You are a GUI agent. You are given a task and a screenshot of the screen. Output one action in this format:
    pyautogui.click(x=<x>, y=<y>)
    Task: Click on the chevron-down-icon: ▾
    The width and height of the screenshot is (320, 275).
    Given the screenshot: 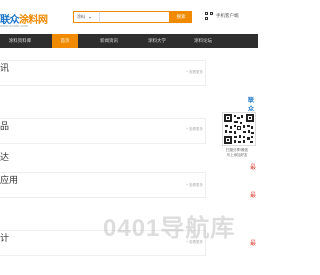 What is the action you would take?
    pyautogui.click(x=90, y=17)
    